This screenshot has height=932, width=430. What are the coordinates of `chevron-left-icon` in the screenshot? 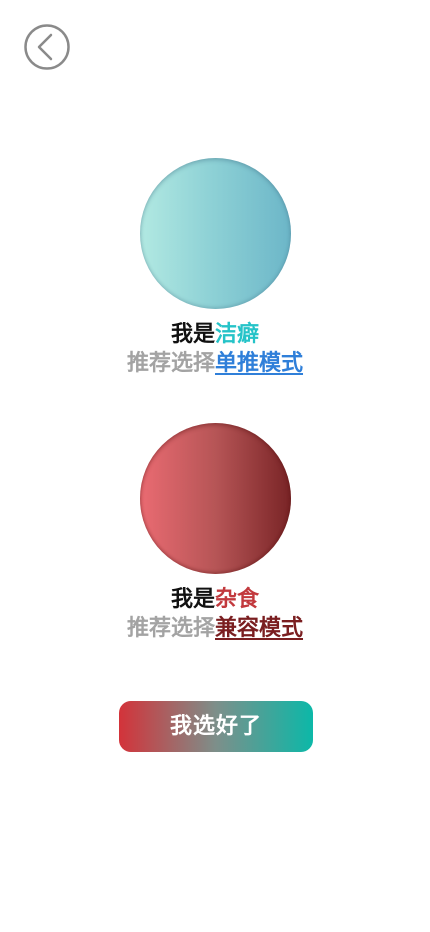 It's located at (47, 47).